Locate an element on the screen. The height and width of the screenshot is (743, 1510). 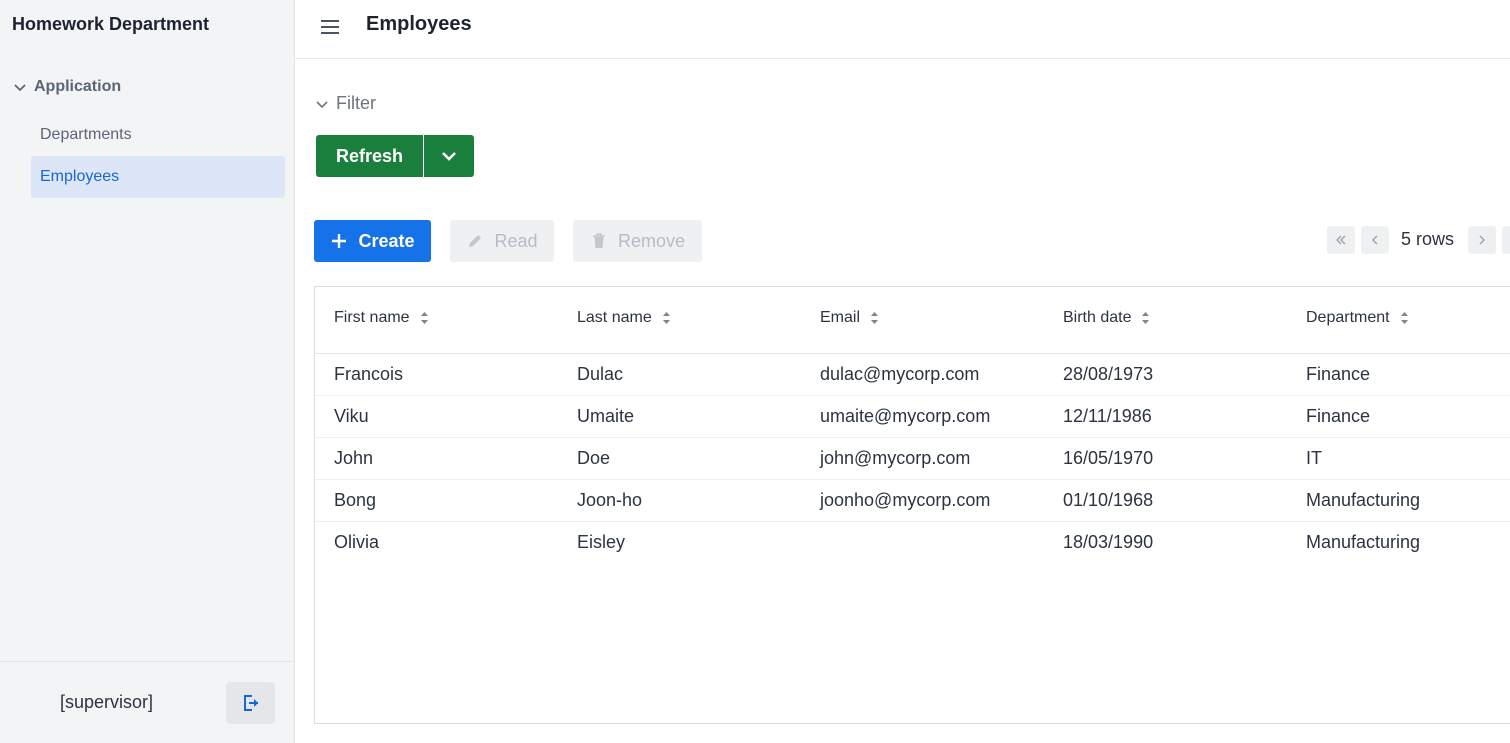
last-page-button is located at coordinates (1506, 240).